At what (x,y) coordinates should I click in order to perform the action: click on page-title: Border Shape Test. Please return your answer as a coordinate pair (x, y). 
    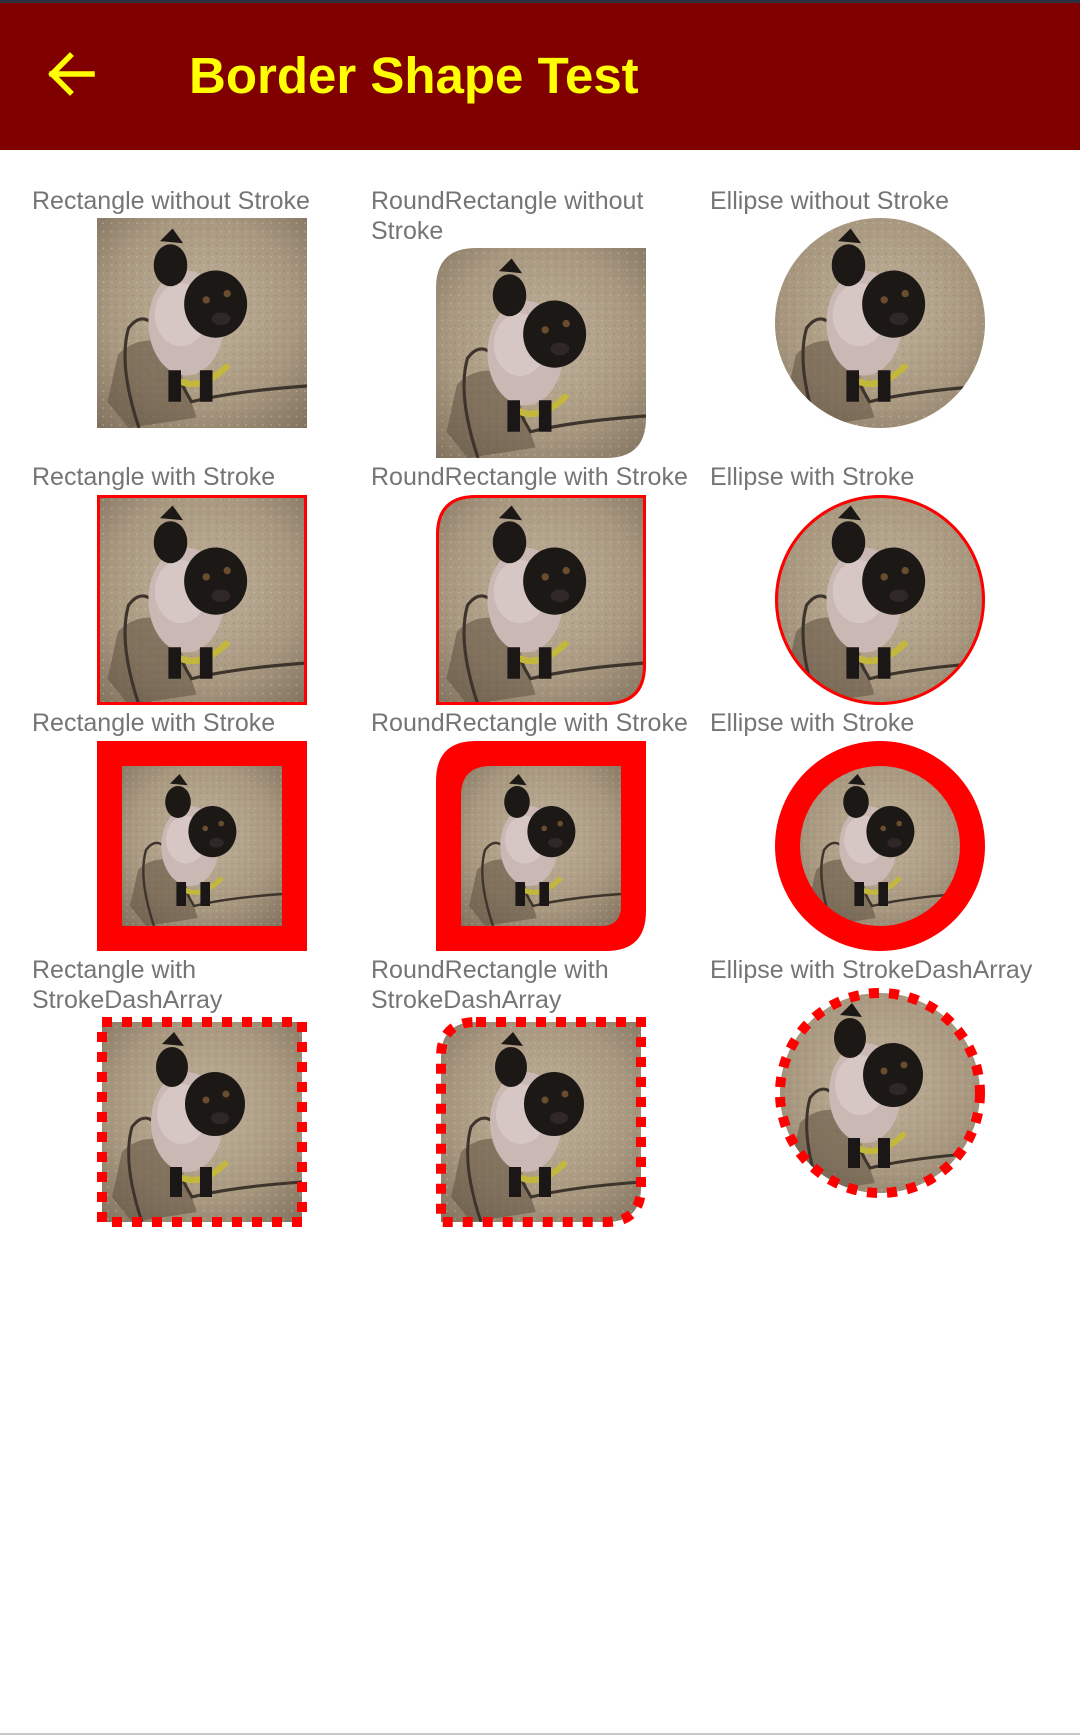
    Looking at the image, I should click on (414, 75).